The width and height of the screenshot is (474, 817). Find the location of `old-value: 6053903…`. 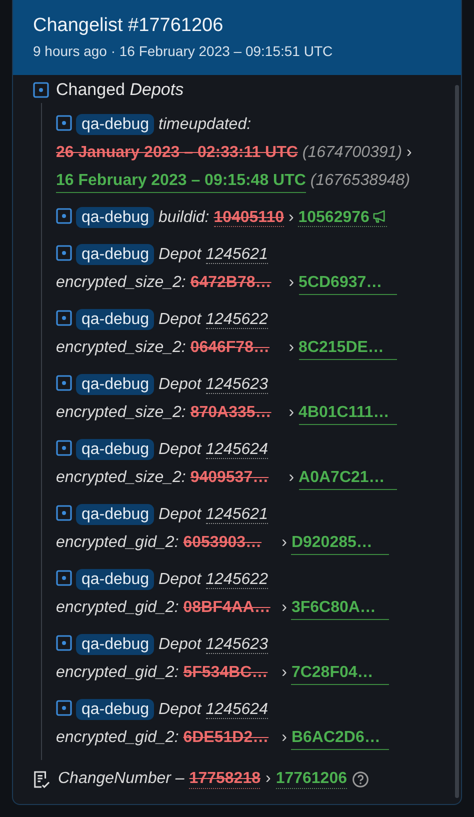

old-value: 6053903… is located at coordinates (223, 543).